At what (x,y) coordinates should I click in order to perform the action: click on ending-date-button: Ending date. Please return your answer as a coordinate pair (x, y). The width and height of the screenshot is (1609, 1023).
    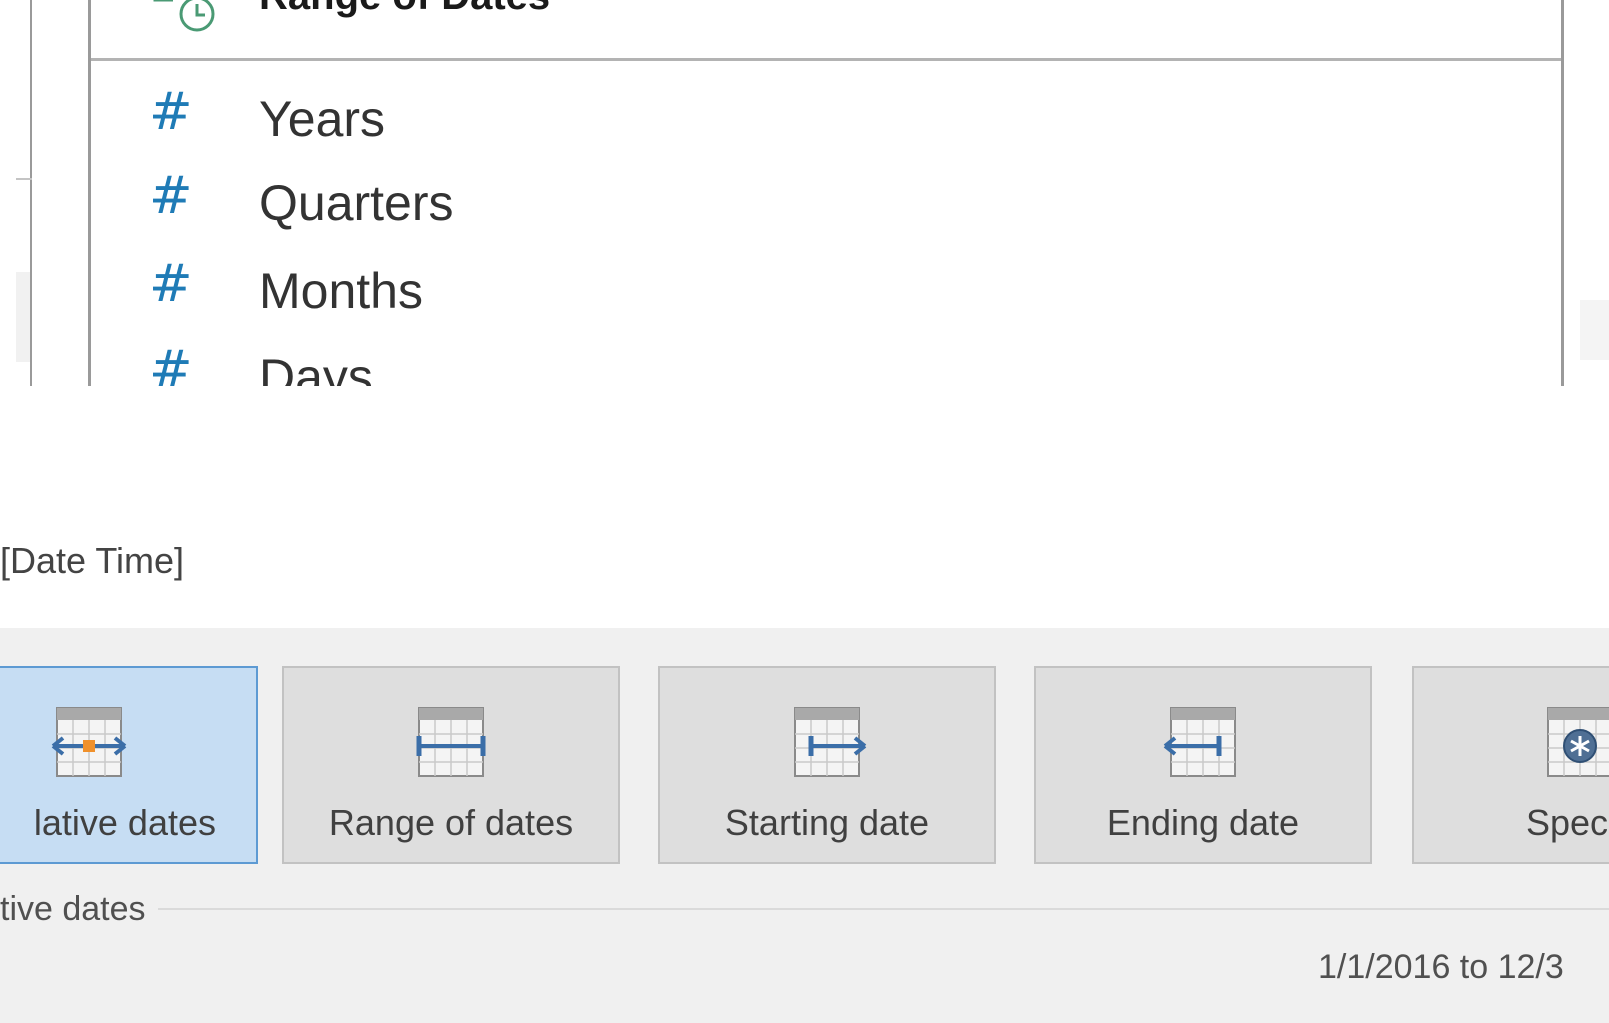
    Looking at the image, I should click on (1203, 765).